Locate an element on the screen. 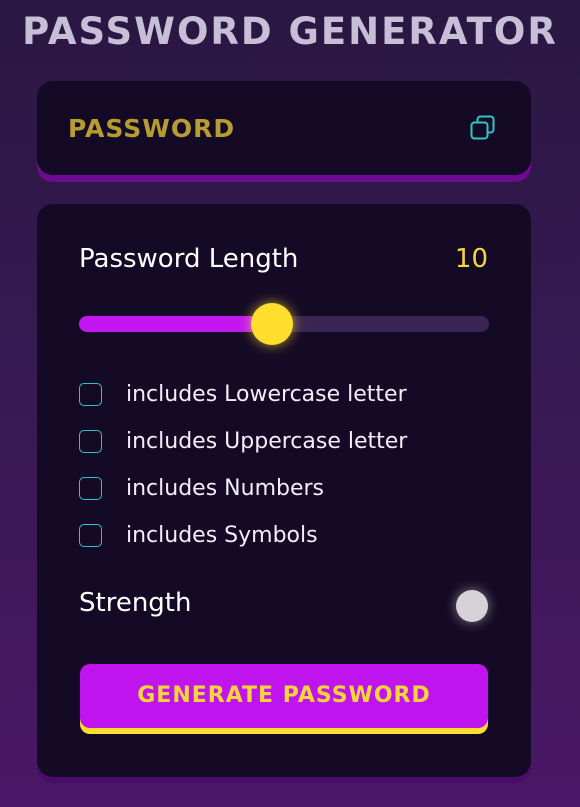  lowercase-label: includes Lowercase letter is located at coordinates (266, 394).